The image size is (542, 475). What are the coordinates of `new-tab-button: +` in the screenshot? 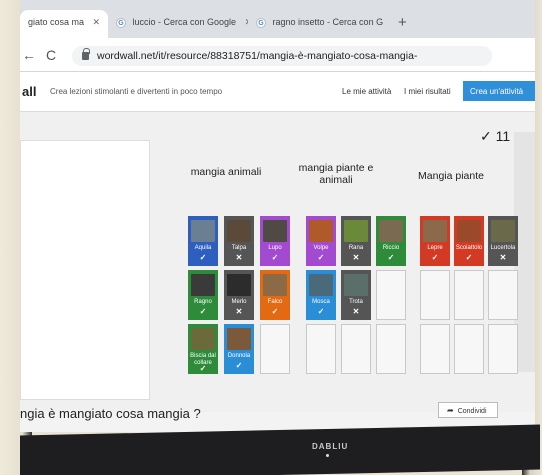 It's located at (402, 22).